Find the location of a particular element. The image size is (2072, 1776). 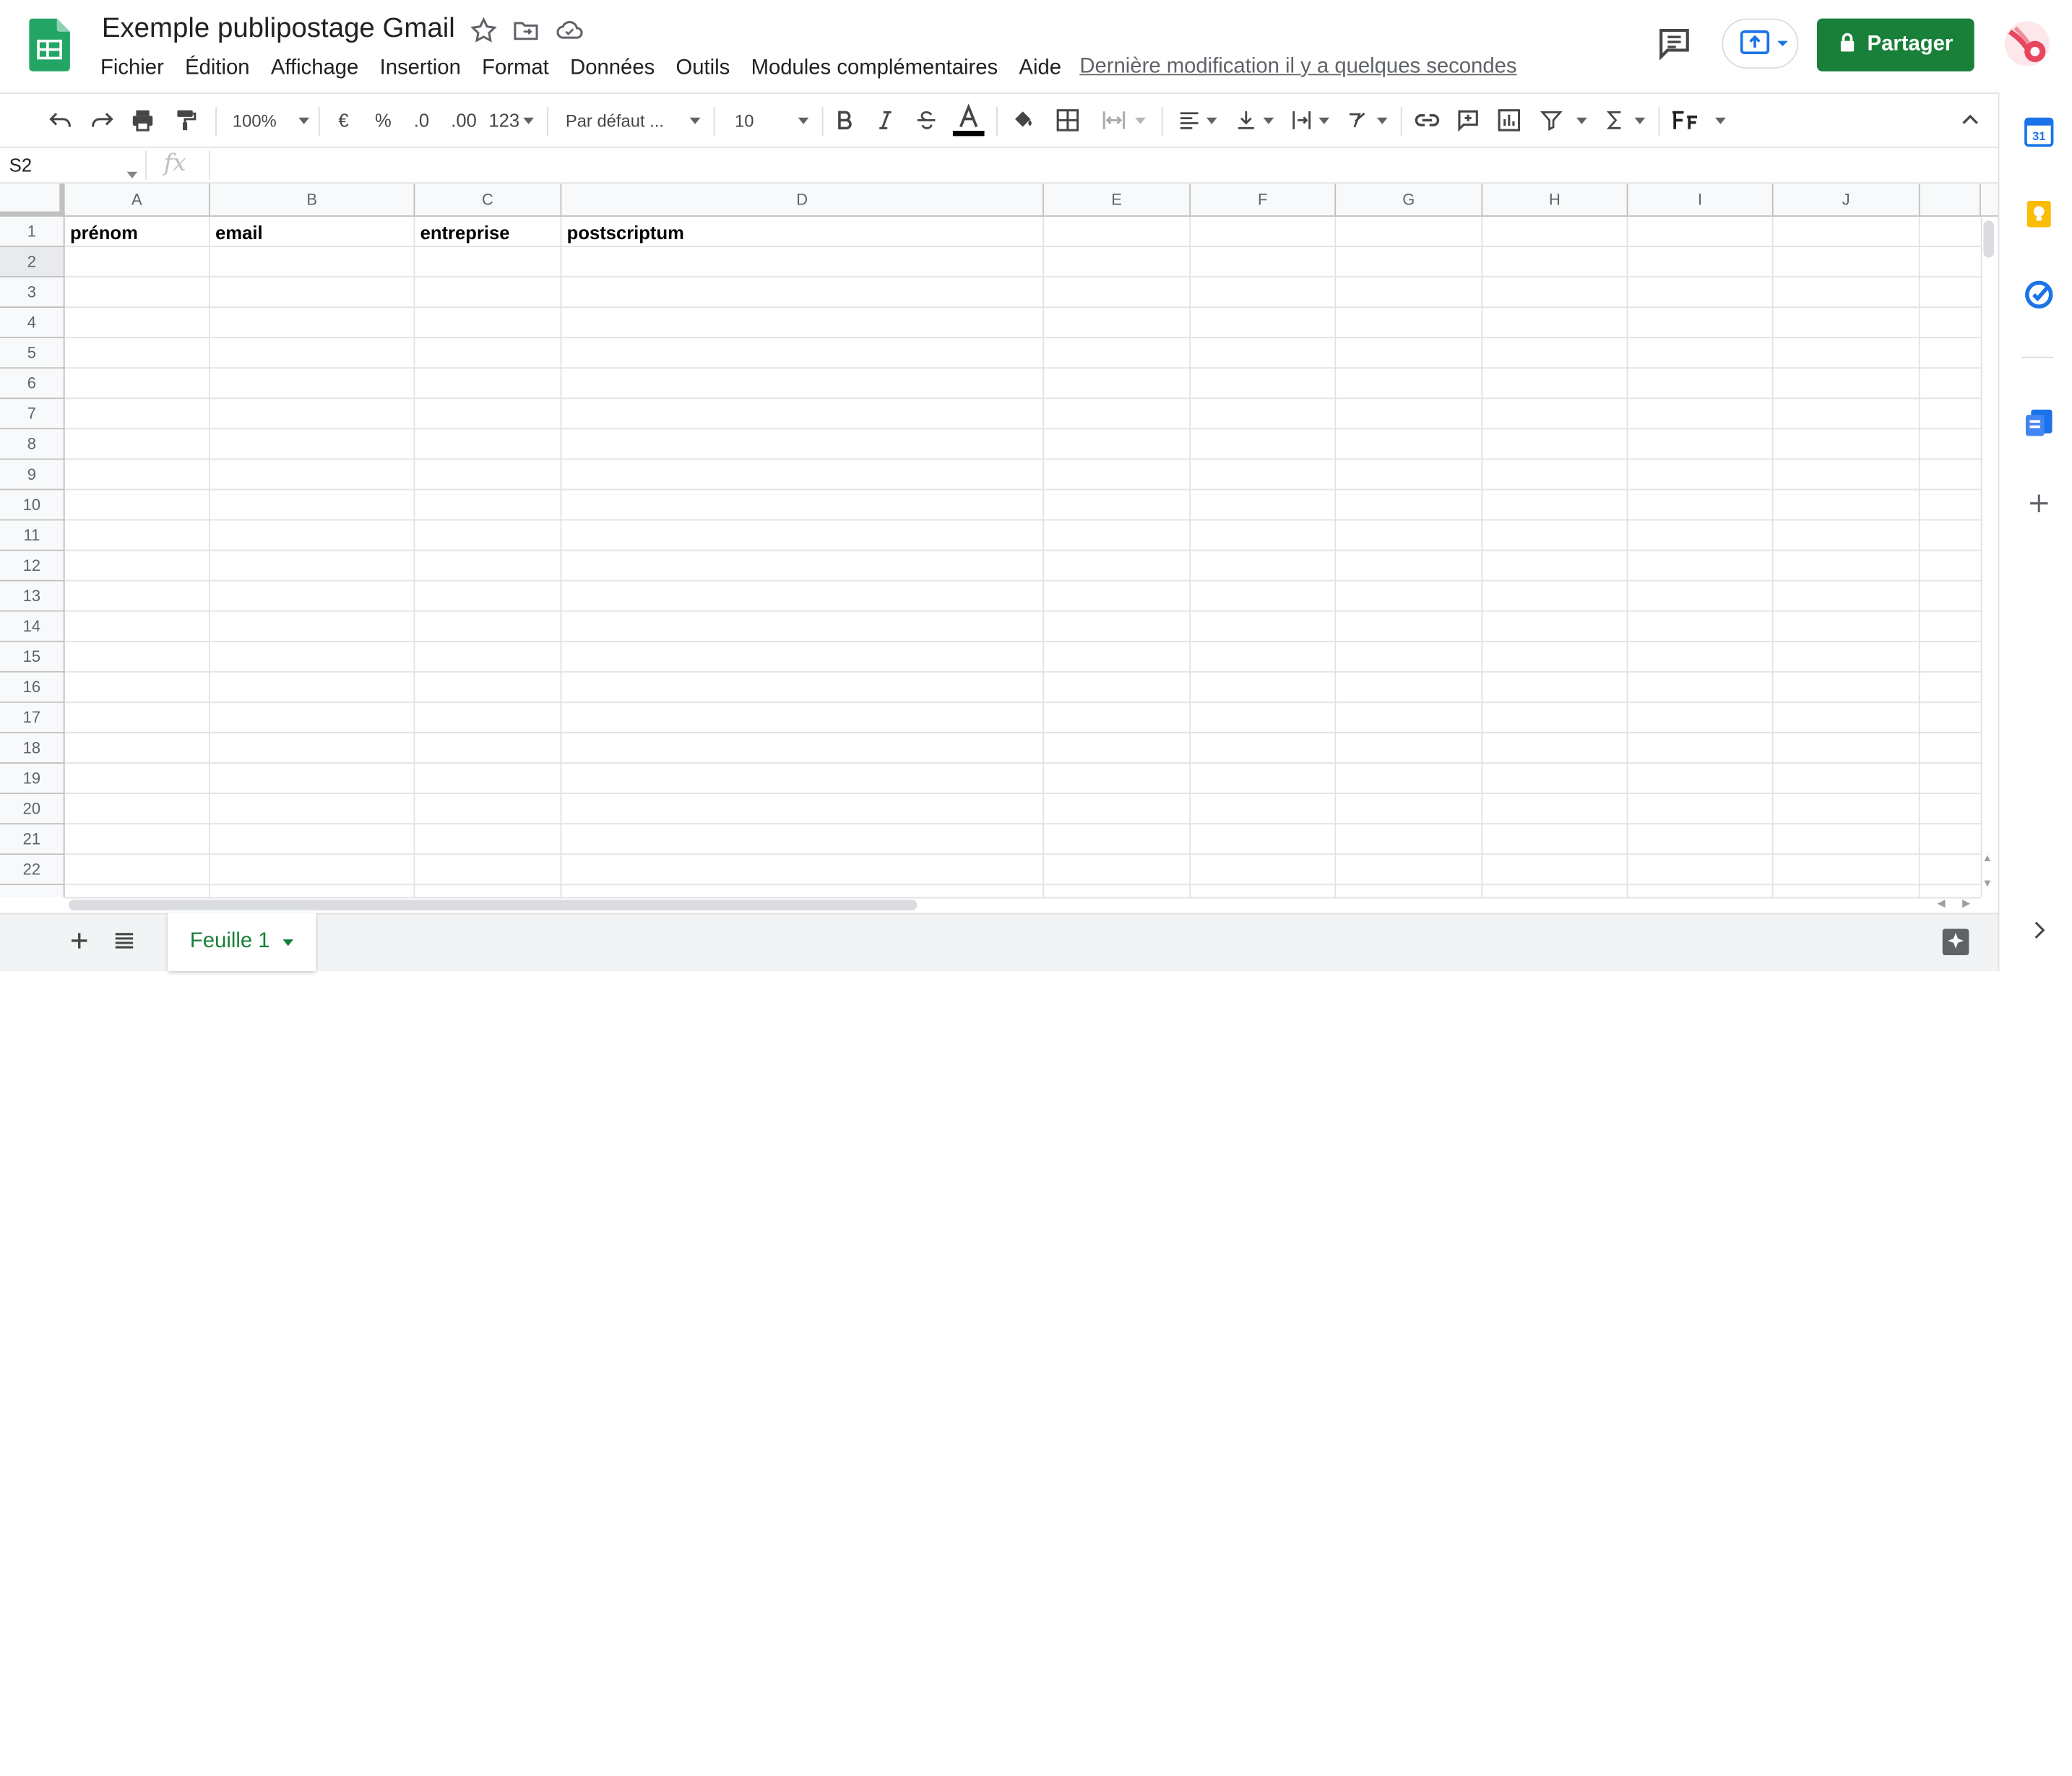

insert-comment-icon is located at coordinates (1468, 120).